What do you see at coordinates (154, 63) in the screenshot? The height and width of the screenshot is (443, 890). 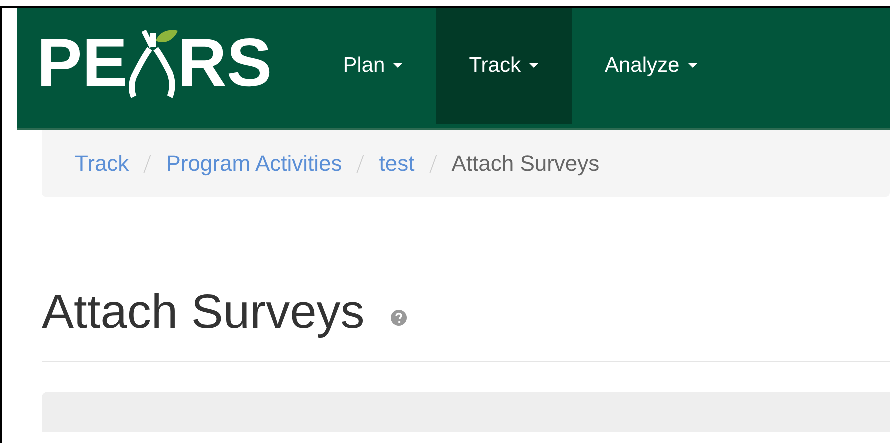 I see `logo: PE RS` at bounding box center [154, 63].